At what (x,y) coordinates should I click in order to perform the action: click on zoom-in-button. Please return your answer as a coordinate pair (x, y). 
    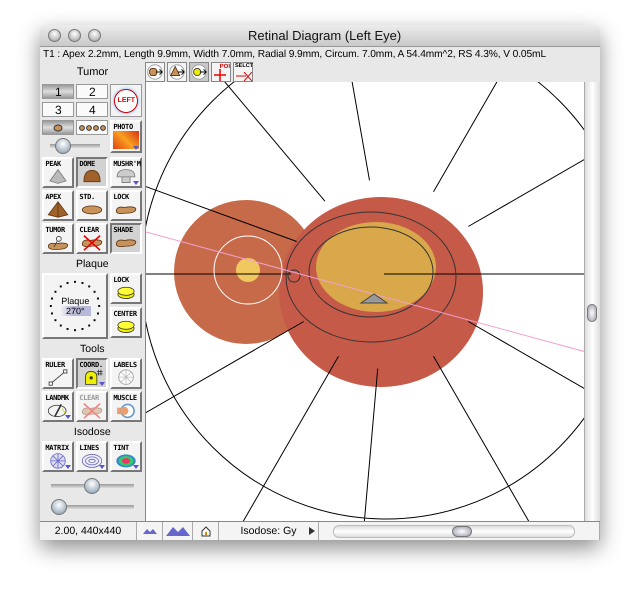
    Looking at the image, I should click on (178, 531).